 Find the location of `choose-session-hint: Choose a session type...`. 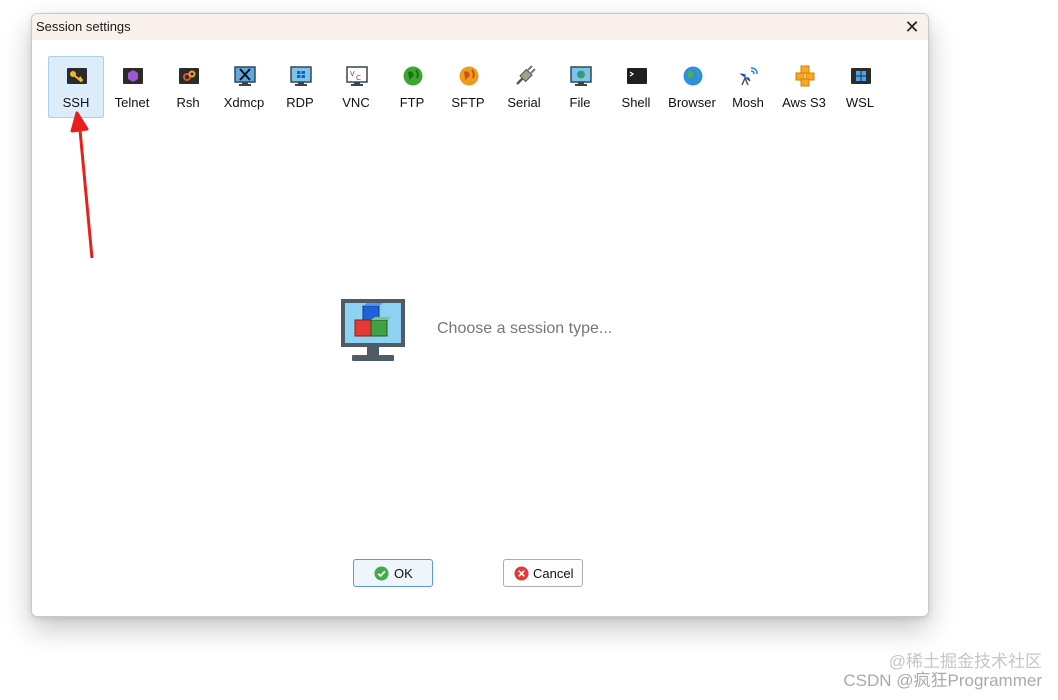

choose-session-hint: Choose a session type... is located at coordinates (525, 328).